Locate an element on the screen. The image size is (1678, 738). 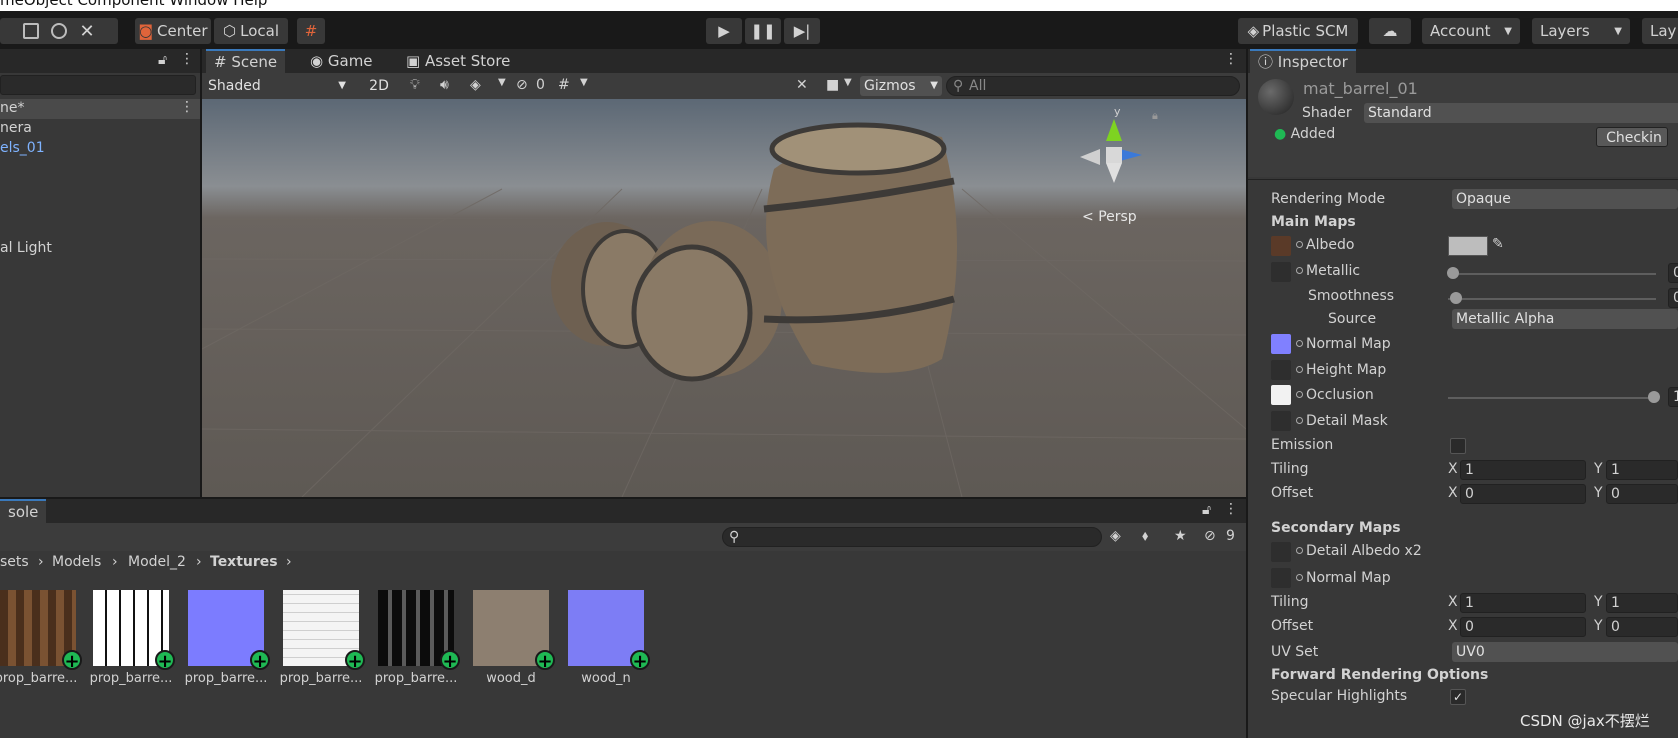
grid-snap-button: # is located at coordinates (311, 31).